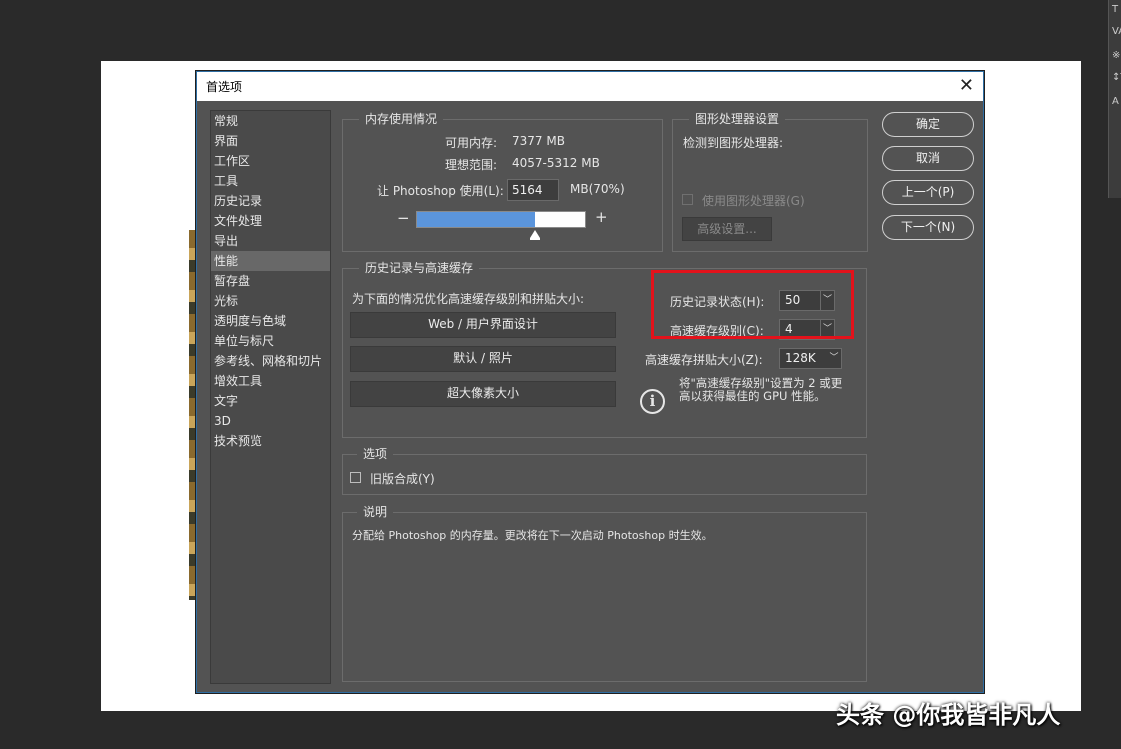  Describe the element at coordinates (597, 189) in the screenshot. I see `memory-use-unit: MB(70%)` at that location.